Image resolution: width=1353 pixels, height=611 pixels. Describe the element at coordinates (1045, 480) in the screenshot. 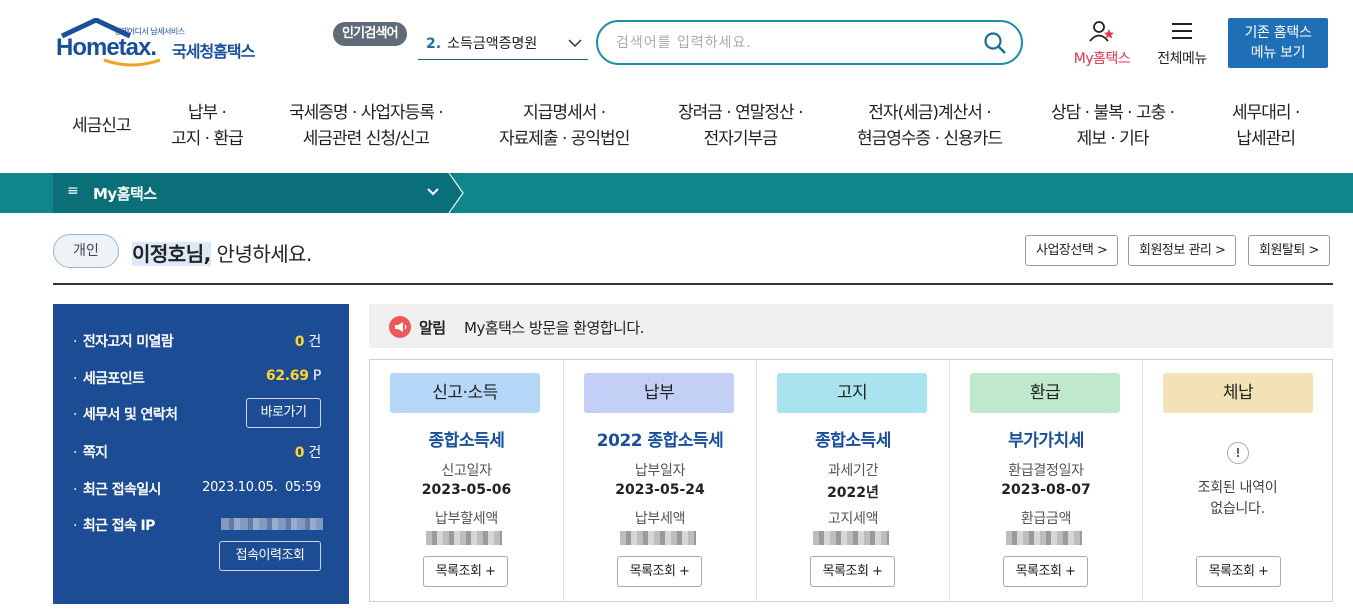

I see `card-refund: 환급 부가가치세 환급결정일자 2023-08-07 환급금액 목록조회 +` at that location.